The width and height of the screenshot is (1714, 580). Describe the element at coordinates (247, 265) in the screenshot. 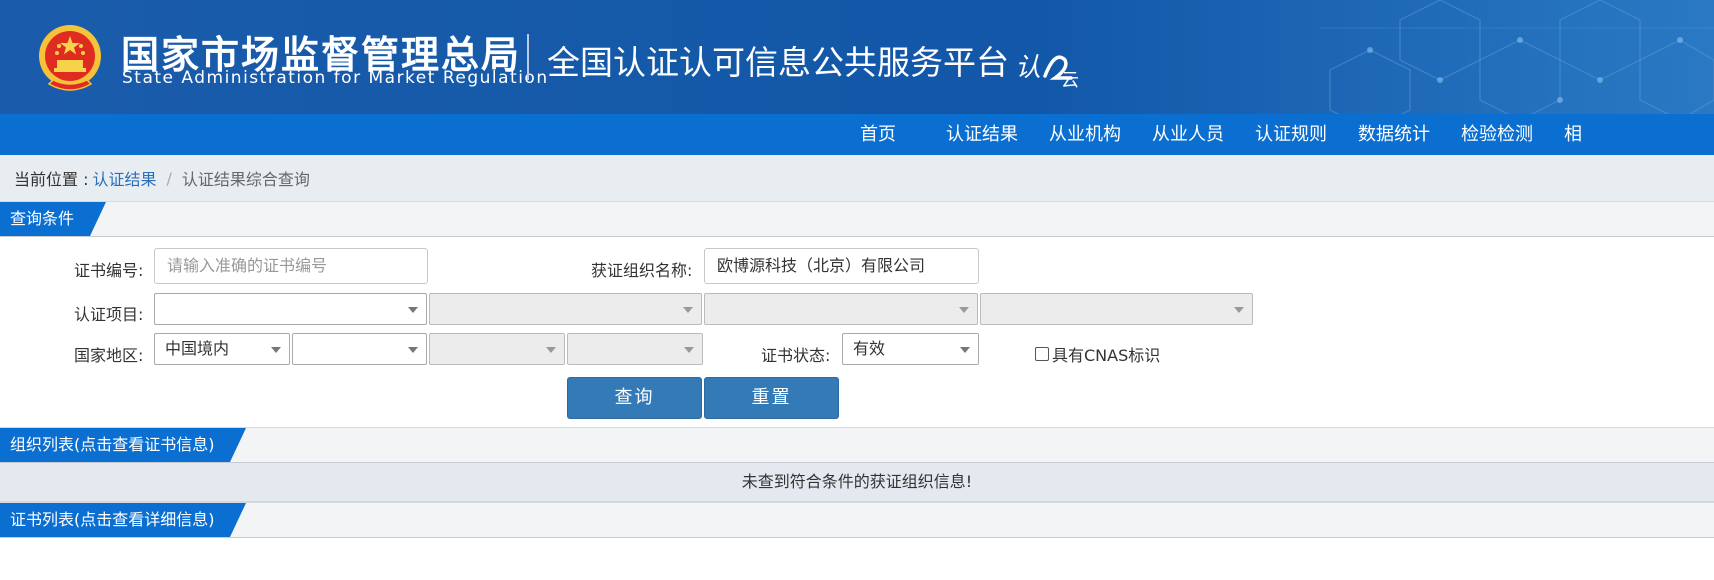

I see `cert-no-placeholder: 请输入准确的证书编号` at that location.